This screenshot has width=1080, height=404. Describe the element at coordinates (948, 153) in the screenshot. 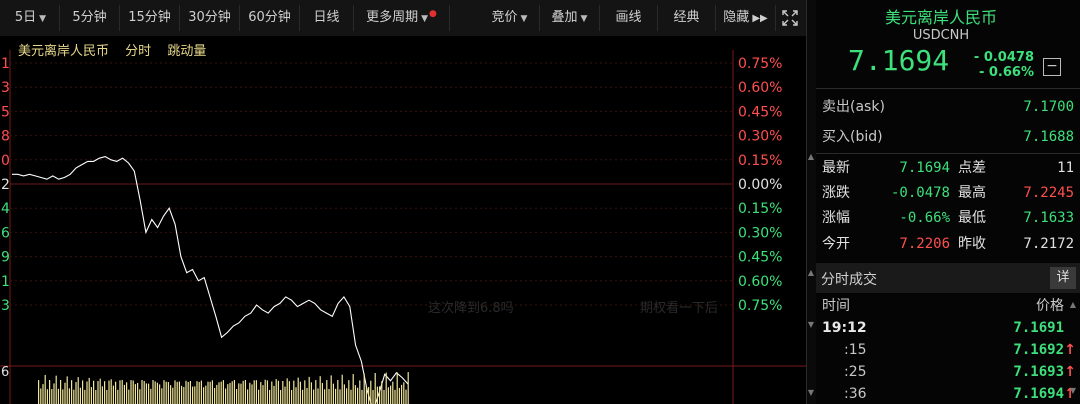

I see `divider` at that location.